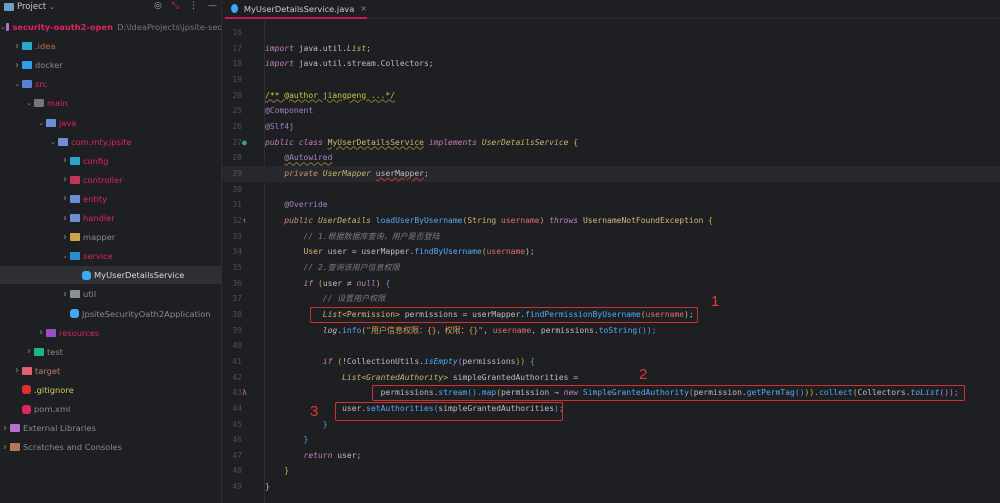  What do you see at coordinates (111, 371) in the screenshot?
I see `tree-item: › target` at bounding box center [111, 371].